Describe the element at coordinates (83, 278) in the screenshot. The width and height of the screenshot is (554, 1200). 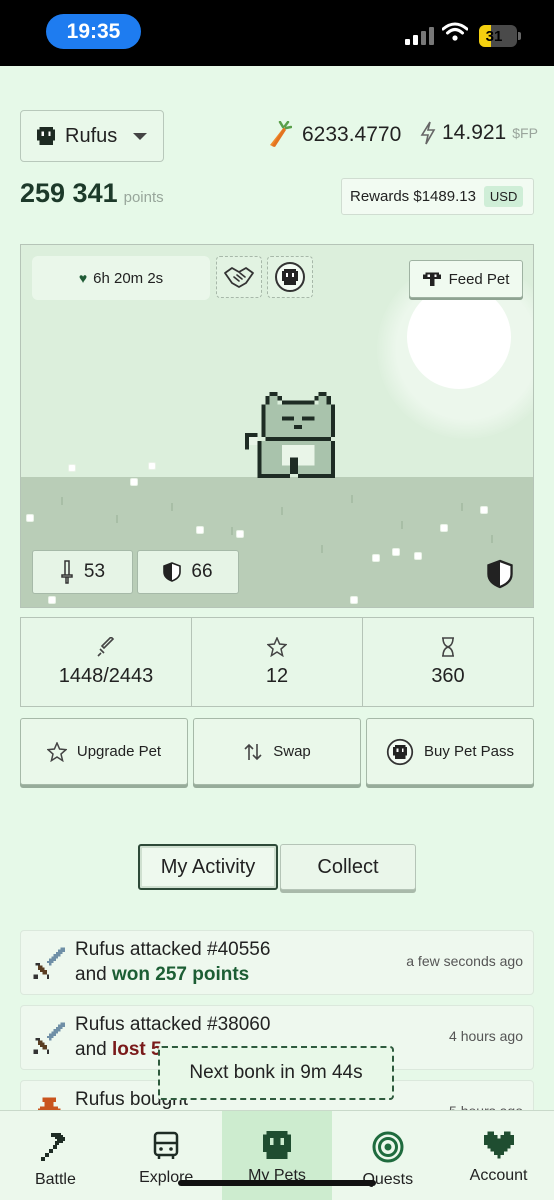
I see `heart-icon: ♥` at that location.